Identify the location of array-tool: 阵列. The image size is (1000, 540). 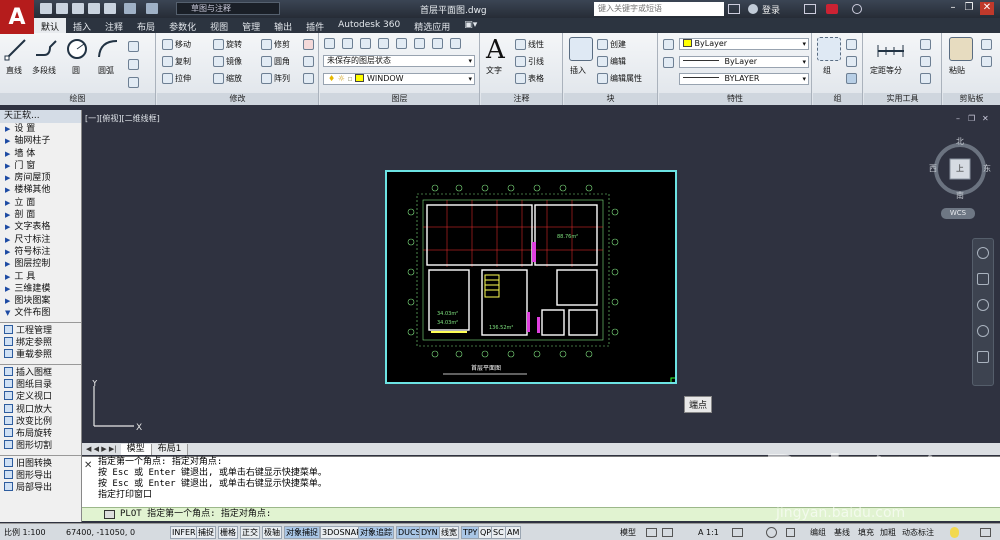
(275, 78).